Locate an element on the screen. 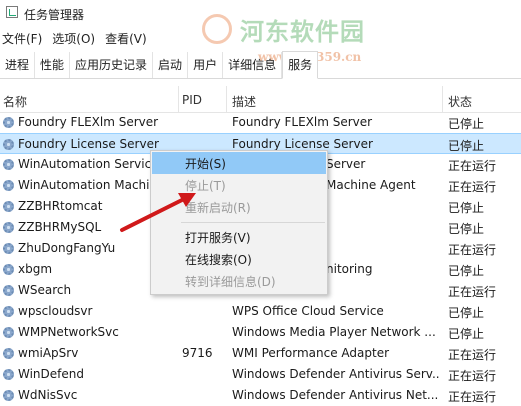  tab-details: 详细信息 is located at coordinates (253, 65).